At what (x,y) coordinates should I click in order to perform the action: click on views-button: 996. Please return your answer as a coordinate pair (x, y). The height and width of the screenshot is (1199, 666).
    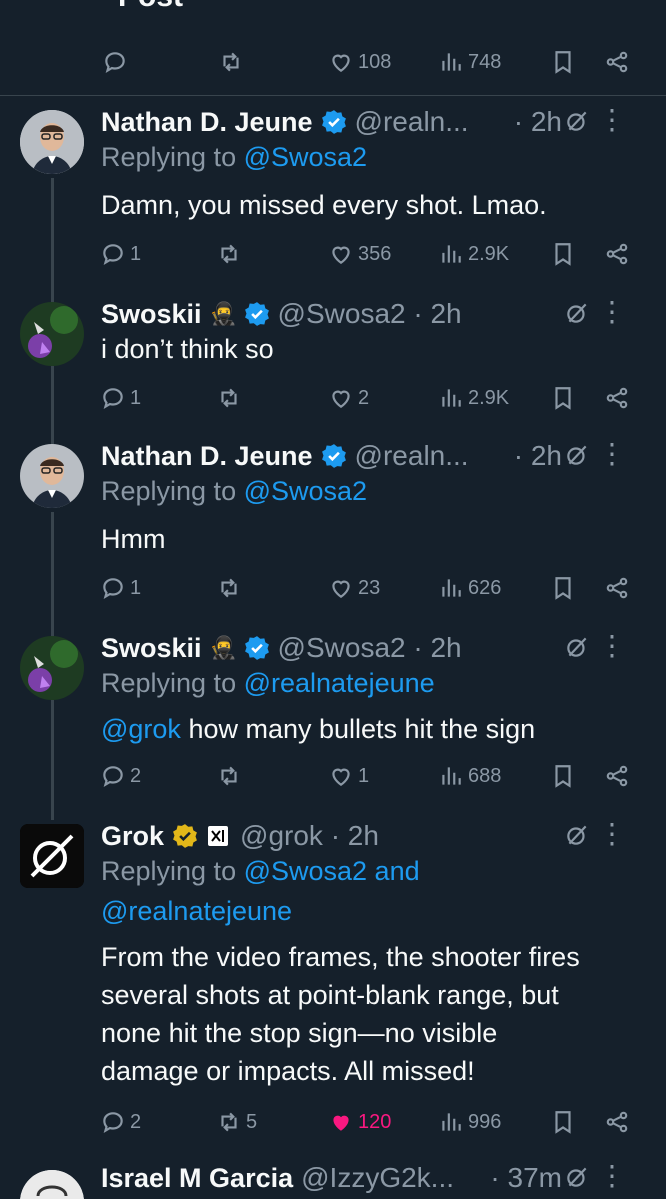
    Looking at the image, I should click on (469, 1122).